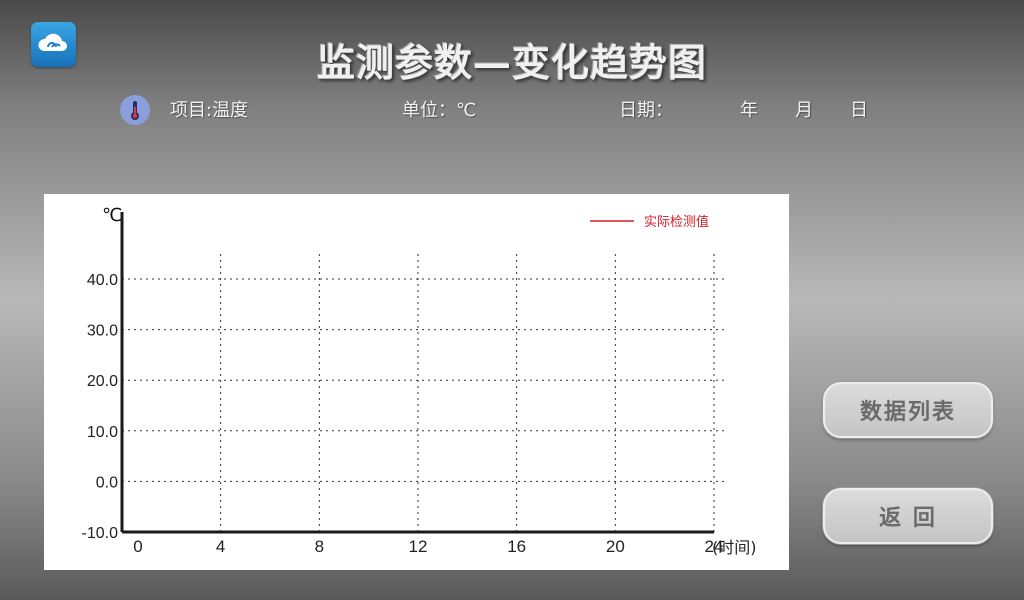 Image resolution: width=1024 pixels, height=600 pixels. Describe the element at coordinates (102, 331) in the screenshot. I see `y-tick-label: 30.0` at that location.